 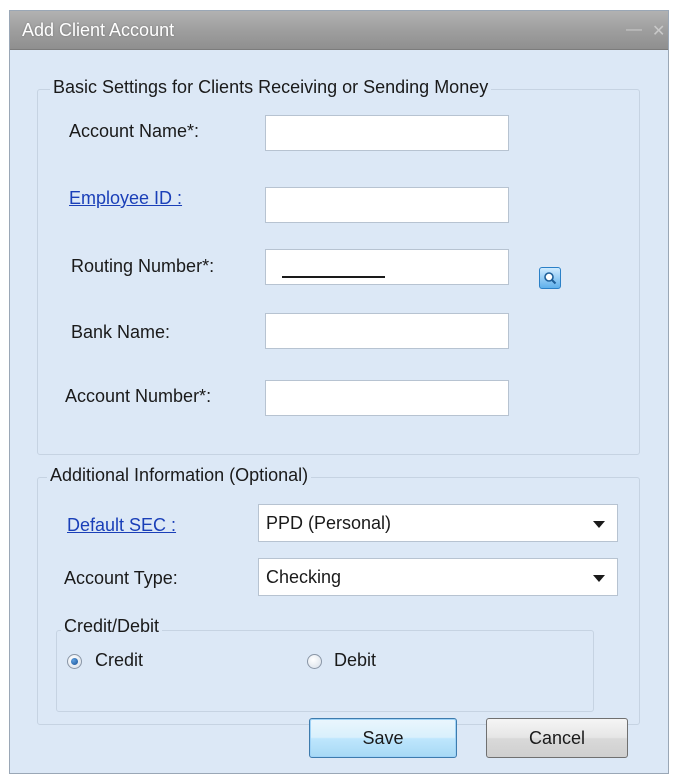 I want to click on additional-info-legend: Additional Information (Optional), so click(x=179, y=475).